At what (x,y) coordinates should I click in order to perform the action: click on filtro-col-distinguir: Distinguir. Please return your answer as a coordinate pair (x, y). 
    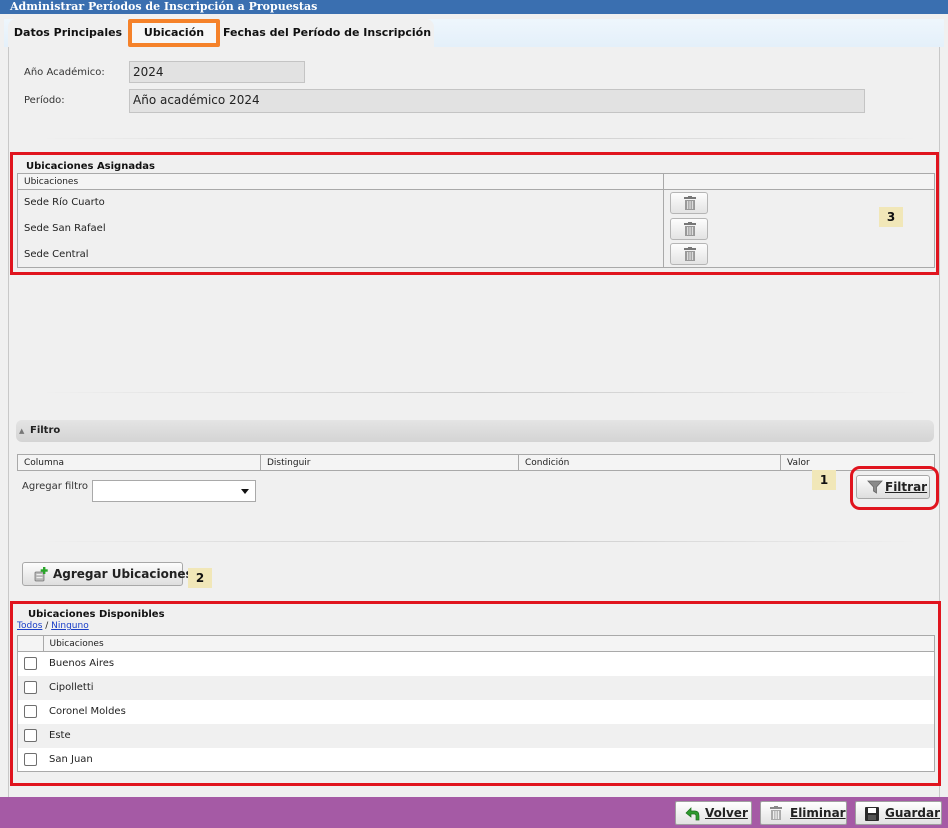
    Looking at the image, I should click on (389, 462).